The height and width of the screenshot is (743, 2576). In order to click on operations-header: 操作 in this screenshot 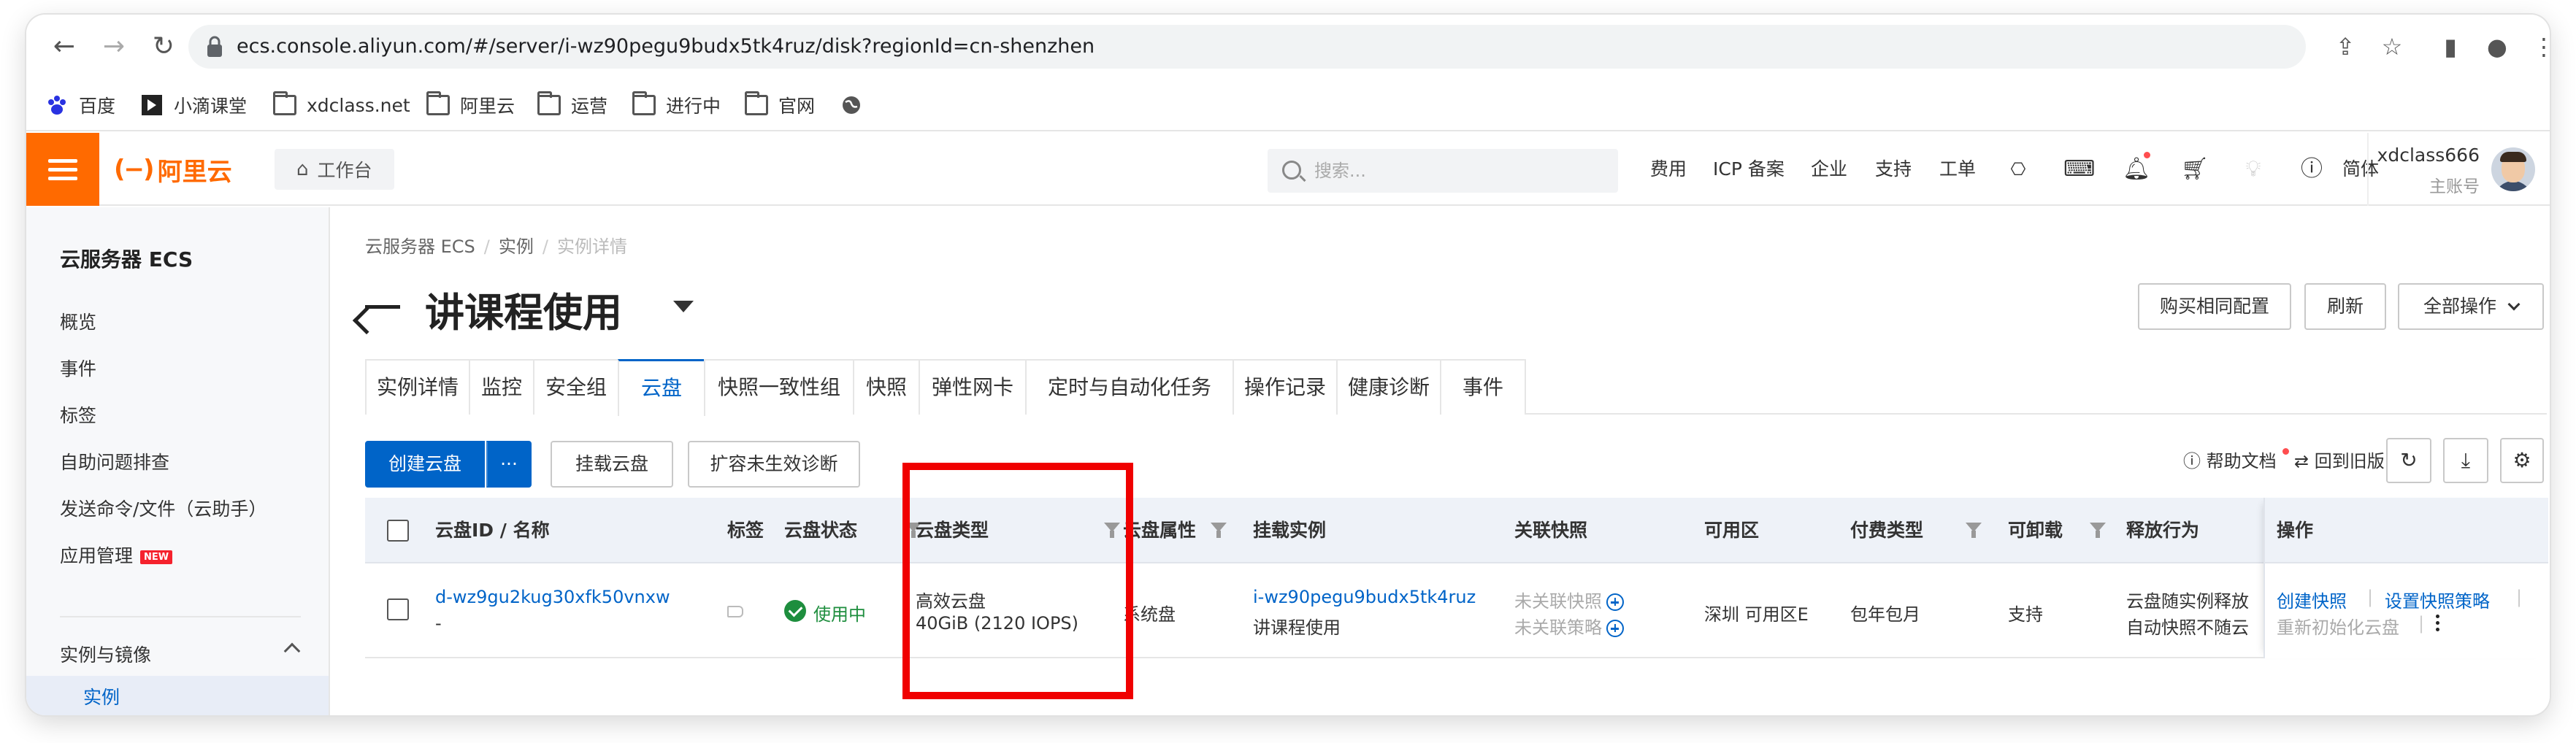, I will do `click(2406, 530)`.